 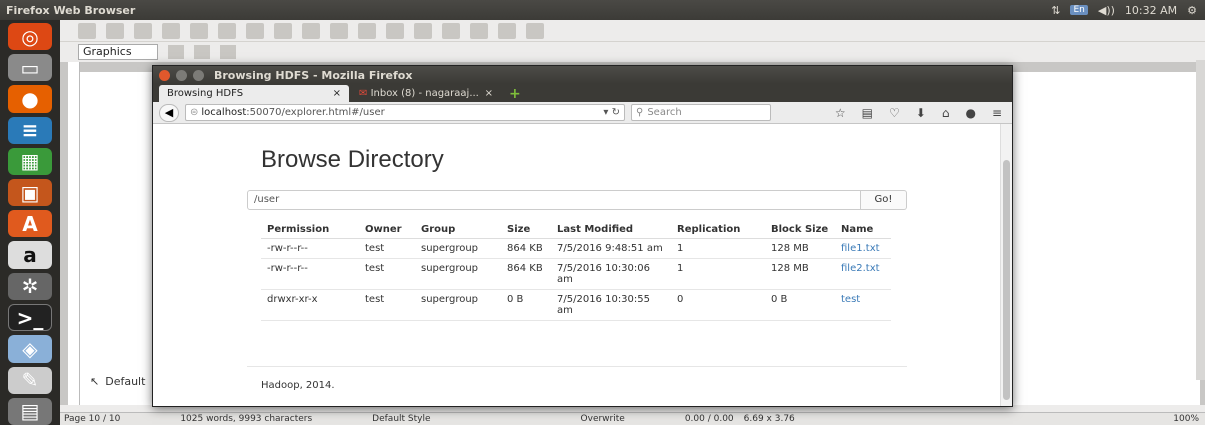 I want to click on system-settings-icon: ✲, so click(x=30, y=286).